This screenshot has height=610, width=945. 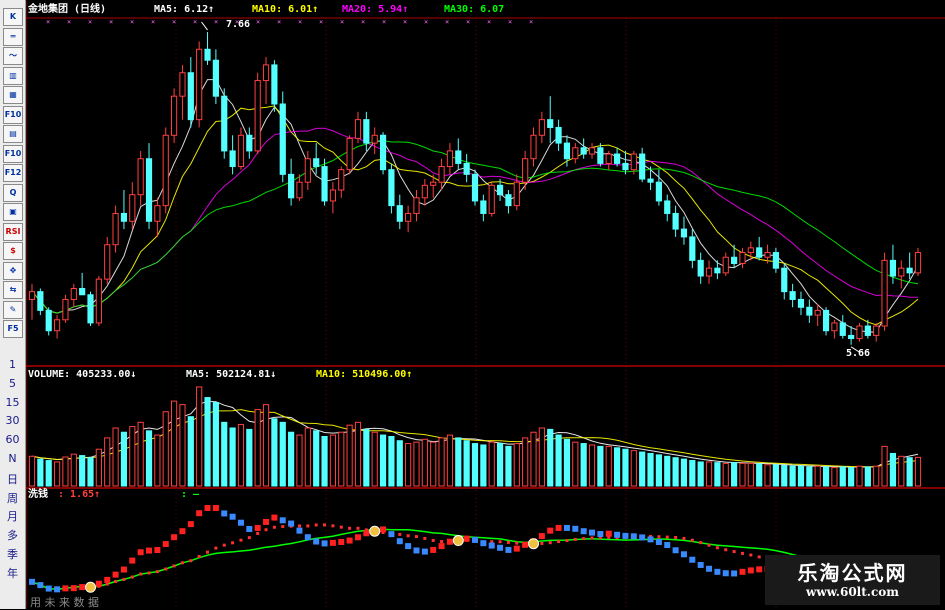 What do you see at coordinates (13, 329) in the screenshot?
I see `toolbar-f5-button: F5` at bounding box center [13, 329].